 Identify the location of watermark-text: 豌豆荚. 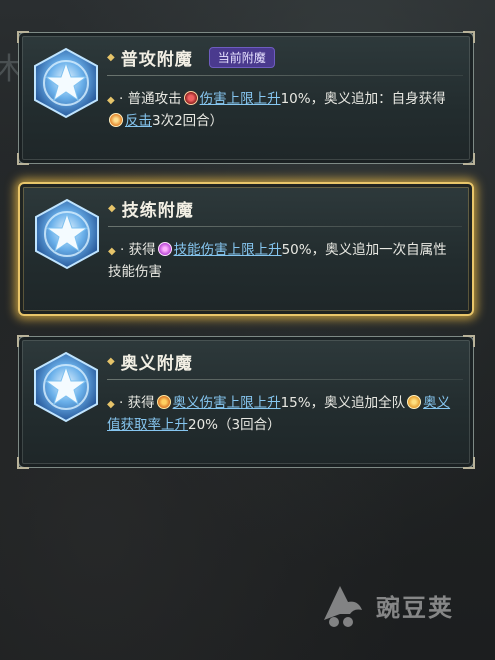
(415, 607).